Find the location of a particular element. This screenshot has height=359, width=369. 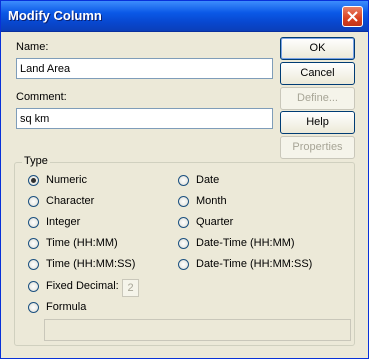

radio-character: Character is located at coordinates (61, 201).